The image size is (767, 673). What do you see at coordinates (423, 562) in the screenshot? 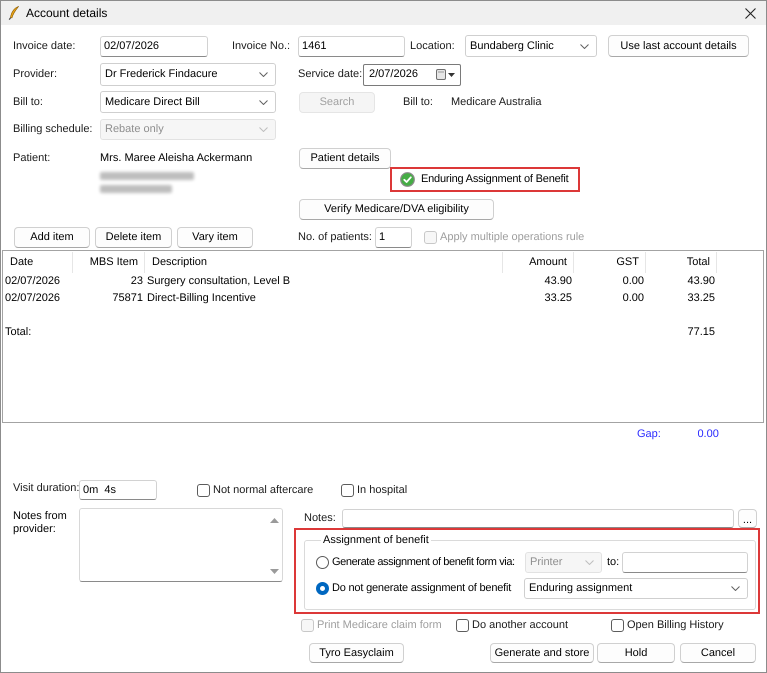
I see `field-label: Generate assignment of benefit form via:` at bounding box center [423, 562].